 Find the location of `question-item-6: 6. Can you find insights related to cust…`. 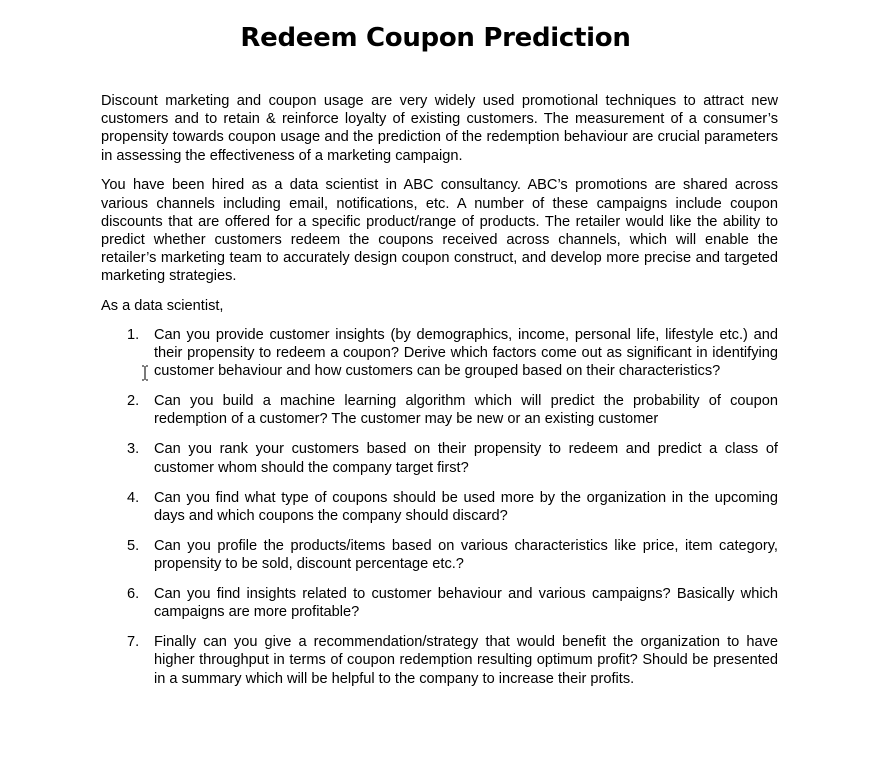

question-item-6: 6. Can you find insights related to cust… is located at coordinates (439, 603).